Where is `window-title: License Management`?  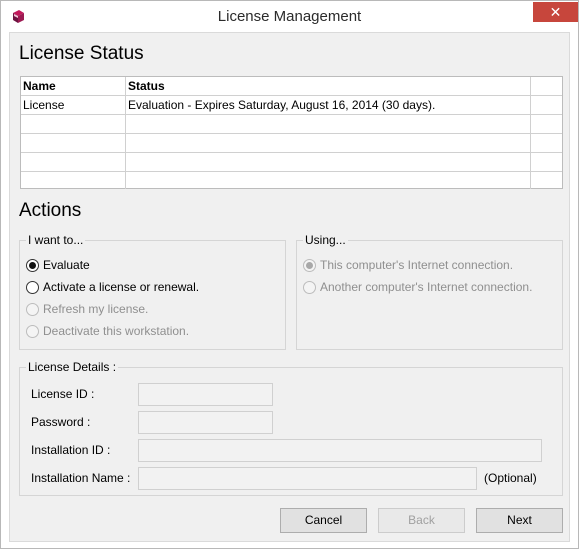 window-title: License Management is located at coordinates (289, 16).